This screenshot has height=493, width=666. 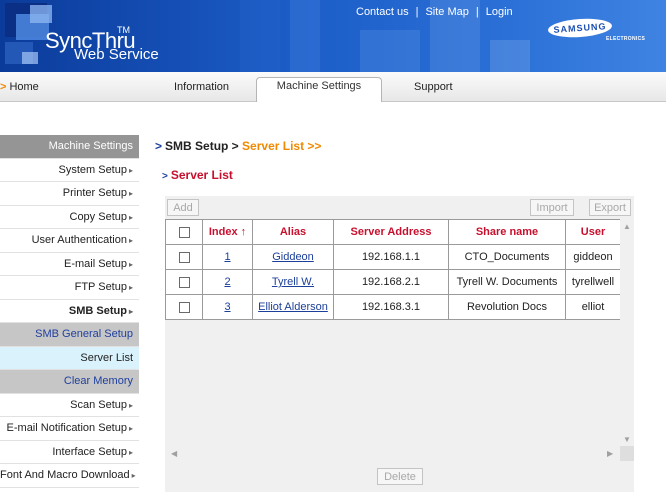 I want to click on add-button: Add, so click(x=183, y=207).